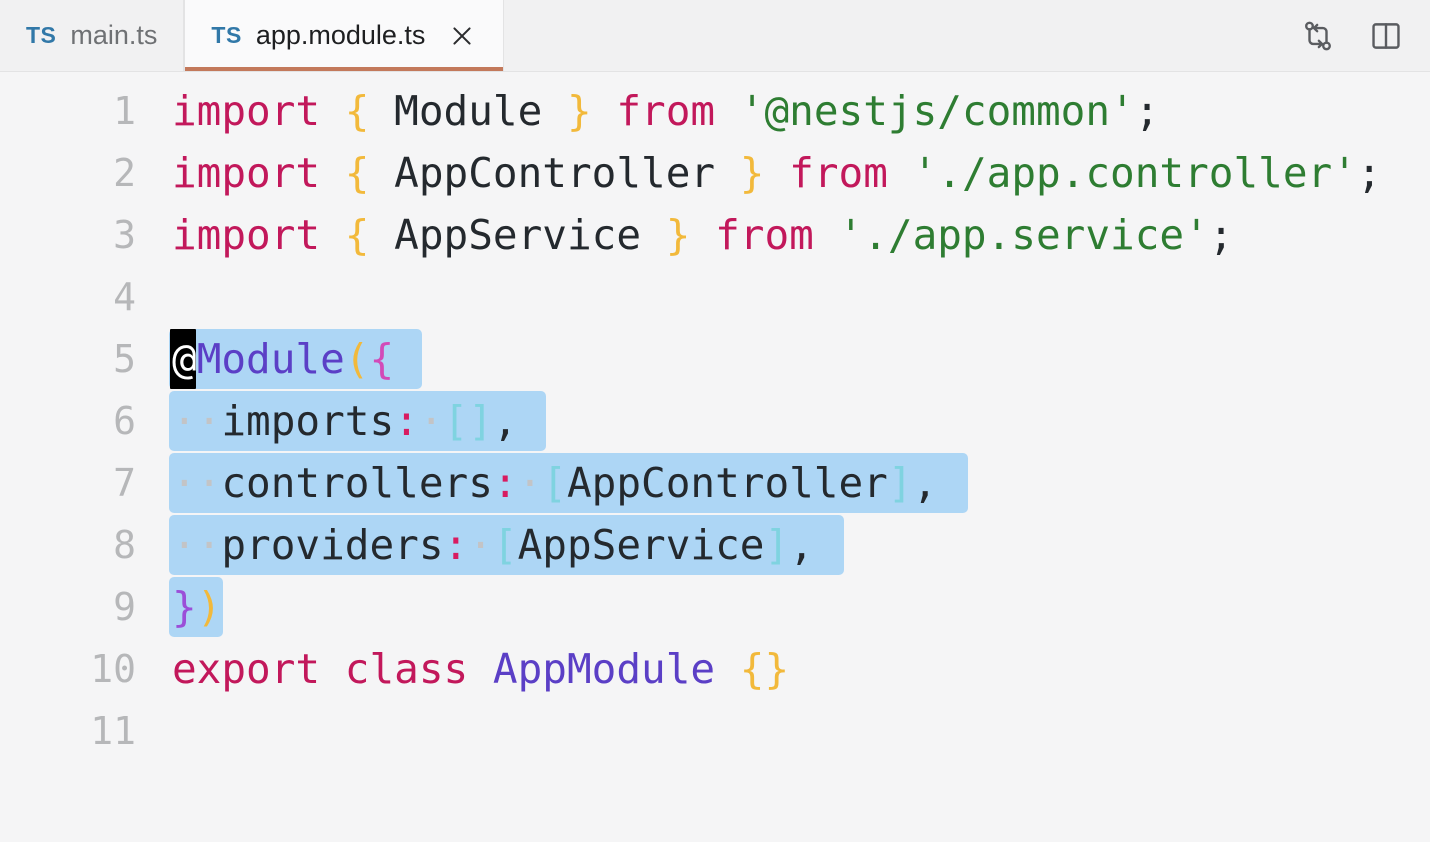  What do you see at coordinates (124, 545) in the screenshot?
I see `line-number: 8` at bounding box center [124, 545].